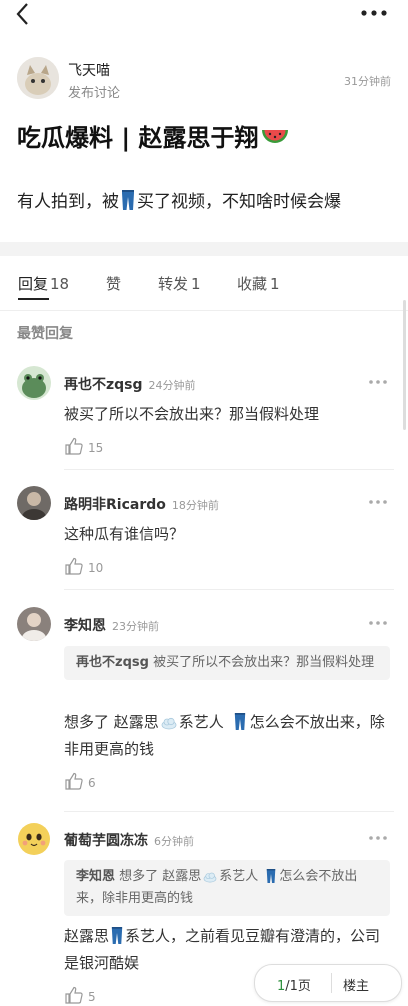  Describe the element at coordinates (96, 876) in the screenshot. I see `quoted-author: 李知恩` at that location.